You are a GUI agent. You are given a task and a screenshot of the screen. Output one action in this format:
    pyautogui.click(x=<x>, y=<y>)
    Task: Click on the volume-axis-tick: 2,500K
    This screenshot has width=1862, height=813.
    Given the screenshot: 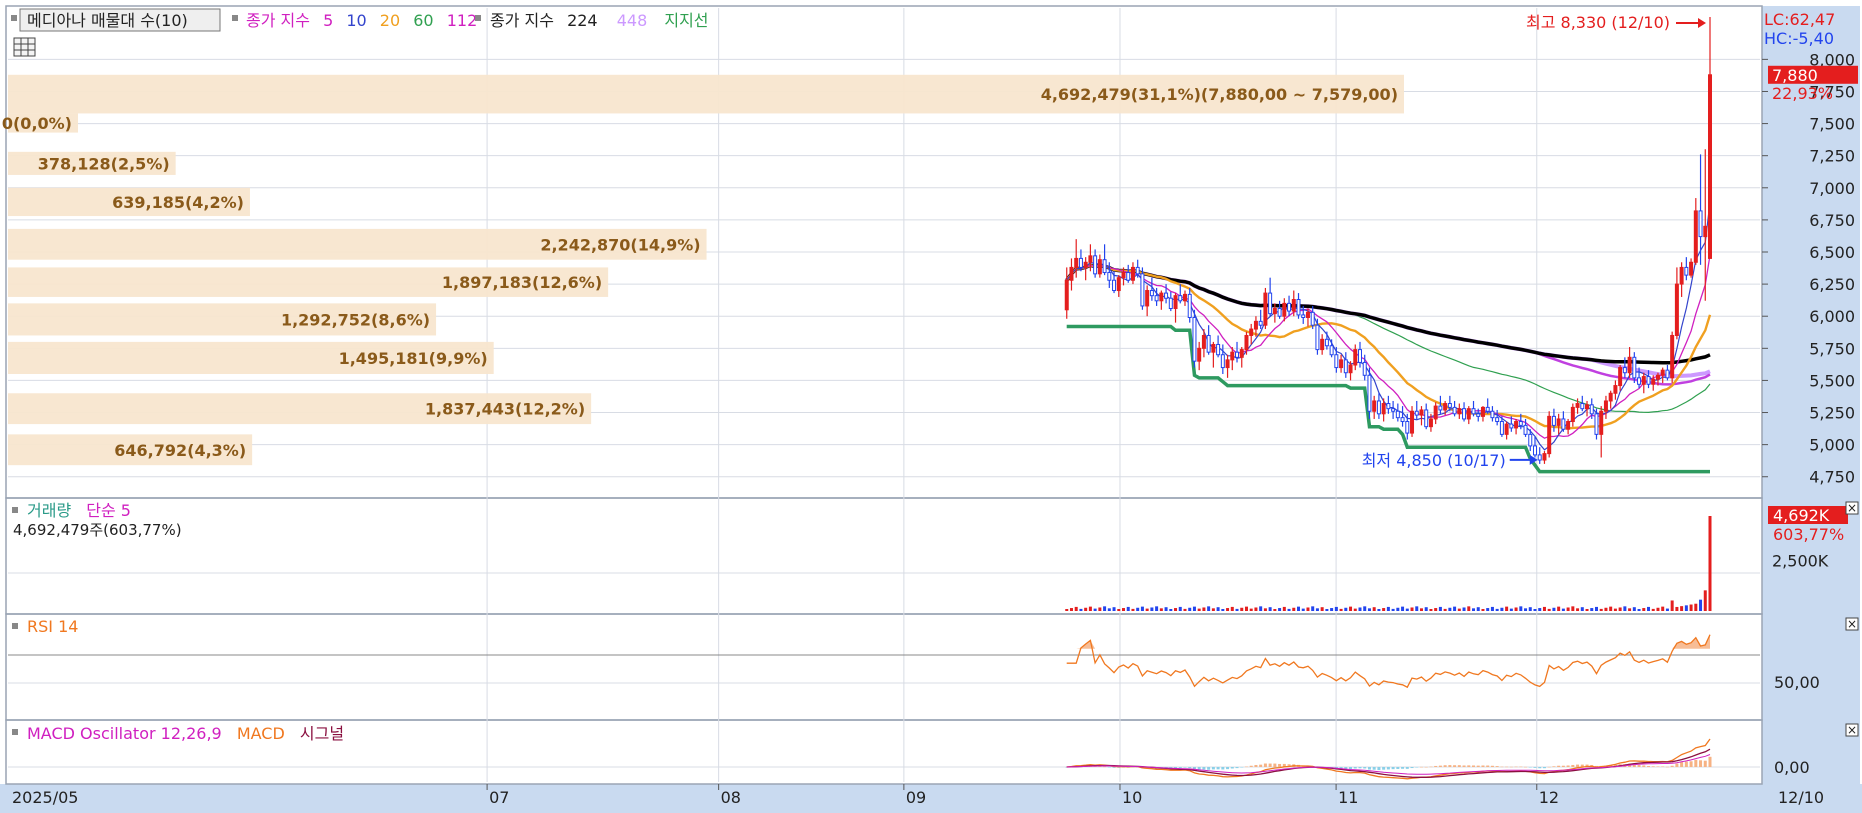 What is the action you would take?
    pyautogui.click(x=1800, y=560)
    